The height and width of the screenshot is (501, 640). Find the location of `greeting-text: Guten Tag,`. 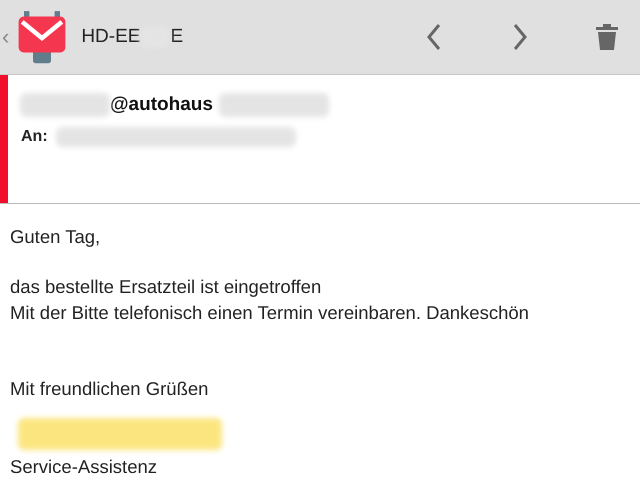

greeting-text: Guten Tag, is located at coordinates (56, 237).